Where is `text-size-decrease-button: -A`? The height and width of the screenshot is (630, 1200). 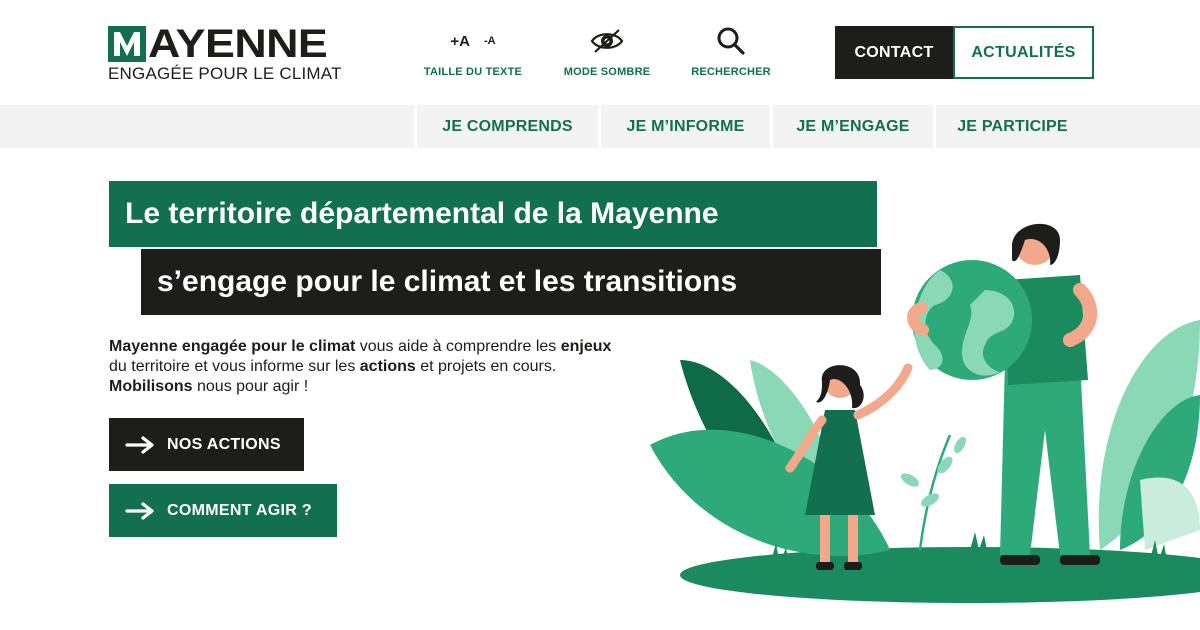 text-size-decrease-button: -A is located at coordinates (490, 41).